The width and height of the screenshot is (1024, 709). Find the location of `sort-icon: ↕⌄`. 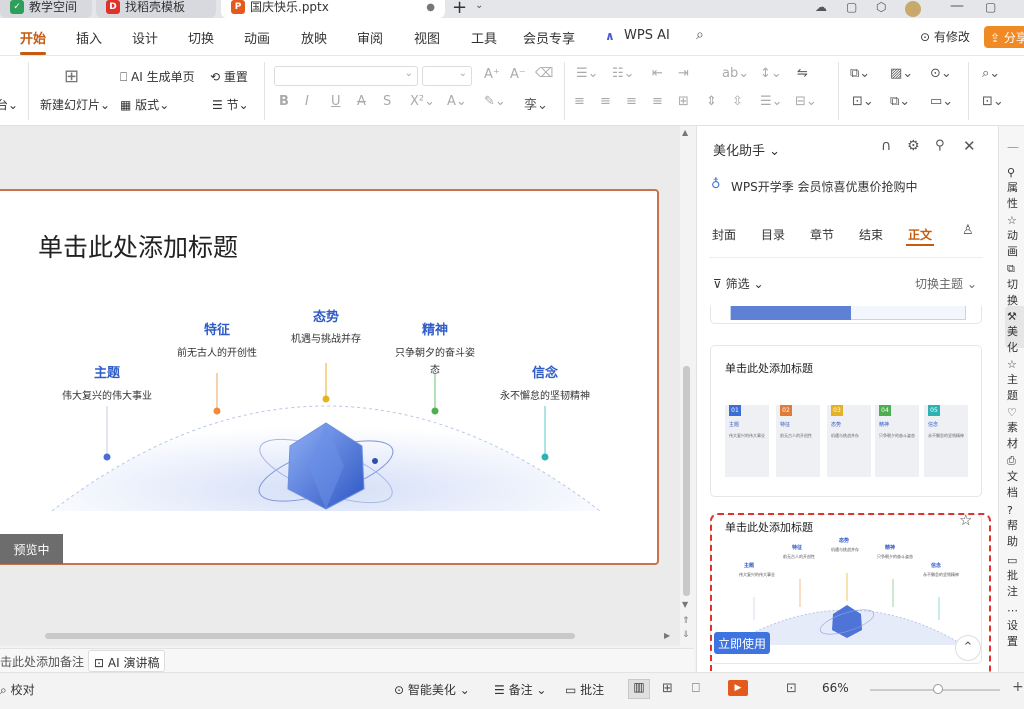

sort-icon: ↕⌄ is located at coordinates (771, 73).